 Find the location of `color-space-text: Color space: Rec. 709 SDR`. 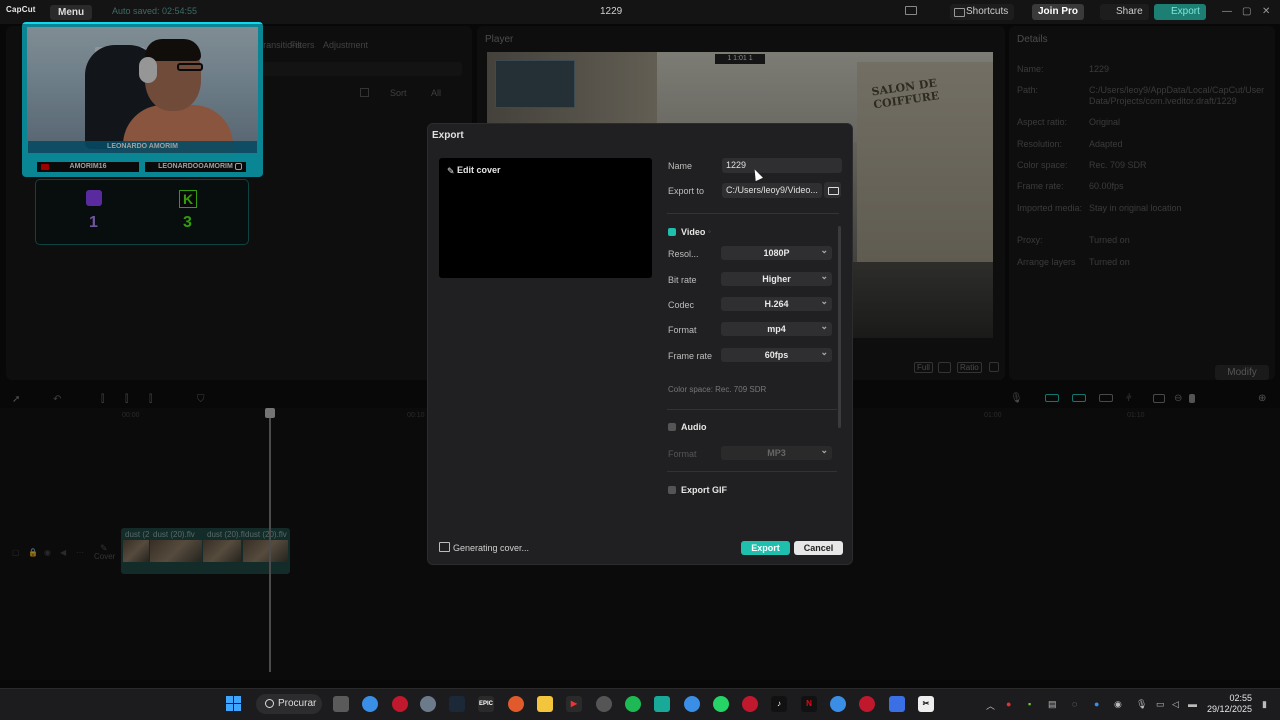

color-space-text: Color space: Rec. 709 SDR is located at coordinates (717, 389).